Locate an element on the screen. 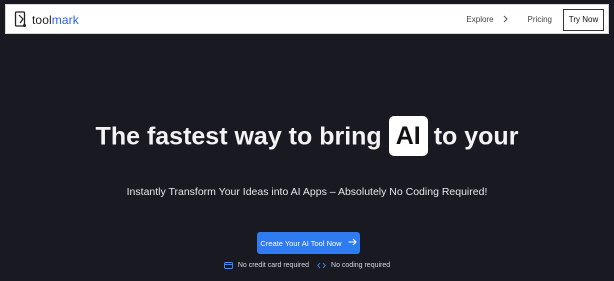  nav-explore: Explore is located at coordinates (487, 20).